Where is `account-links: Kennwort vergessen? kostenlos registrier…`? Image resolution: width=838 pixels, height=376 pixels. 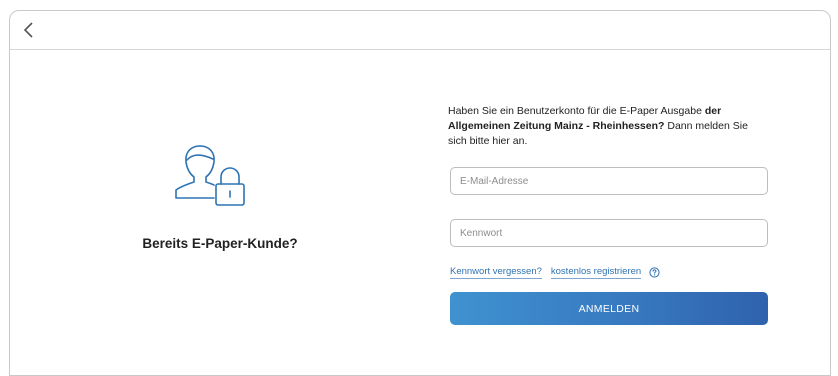
account-links: Kennwort vergessen? kostenlos registrier… is located at coordinates (555, 272).